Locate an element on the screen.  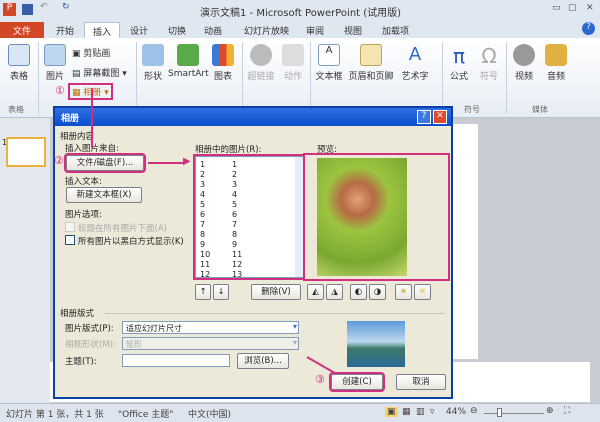
picture-options-label: 图片选项: is located at coordinates (83, 215).